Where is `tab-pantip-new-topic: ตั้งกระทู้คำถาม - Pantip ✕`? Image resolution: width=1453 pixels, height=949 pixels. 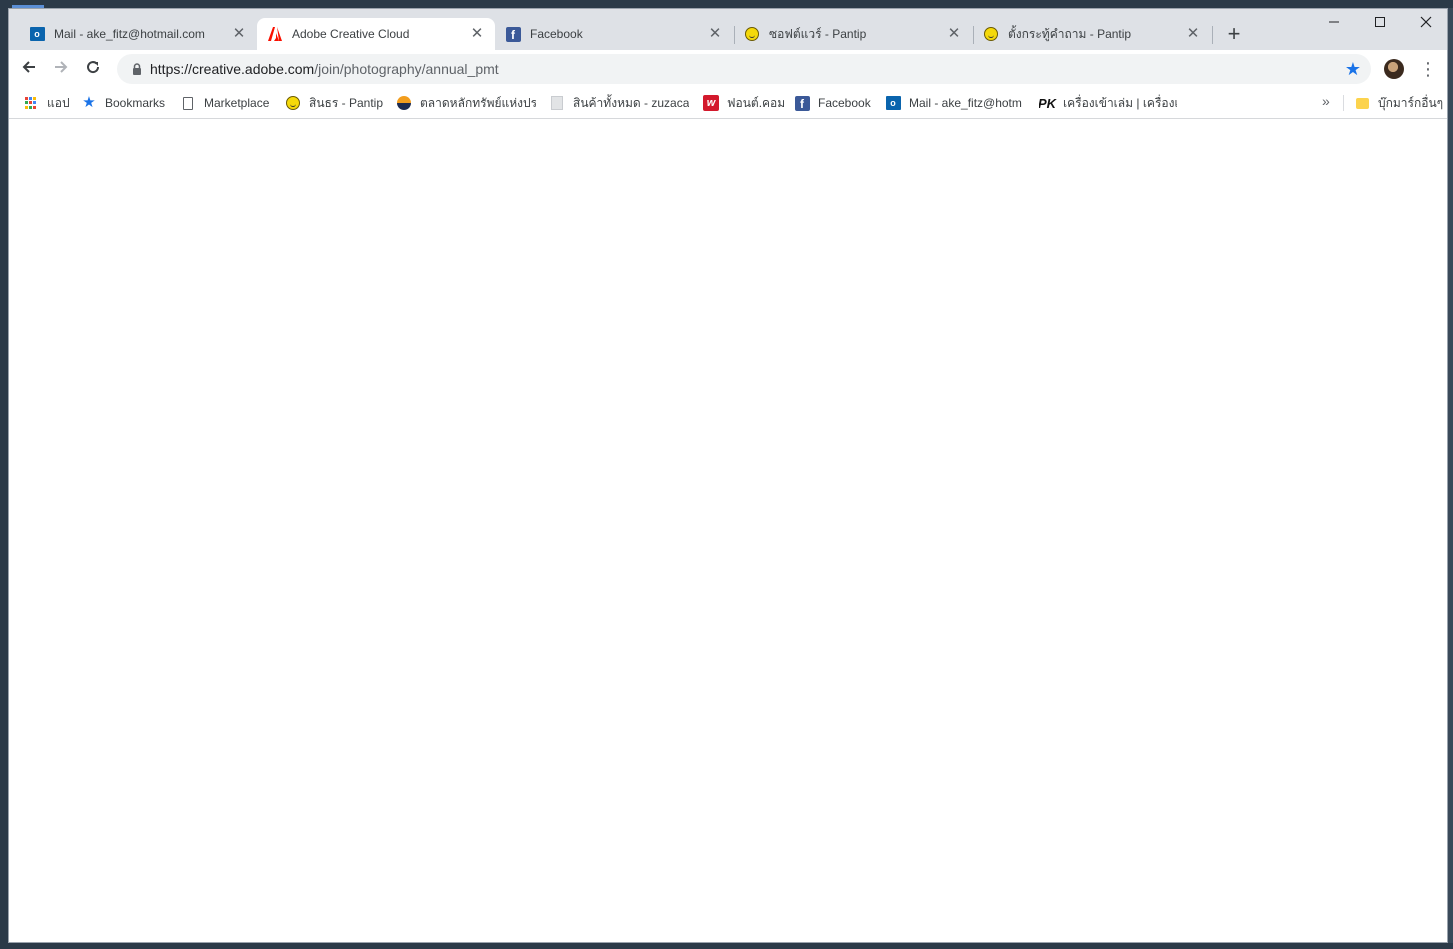
tab-pantip-new-topic: ตั้งกระทู้คำถาม - Pantip ✕ is located at coordinates (1092, 34).